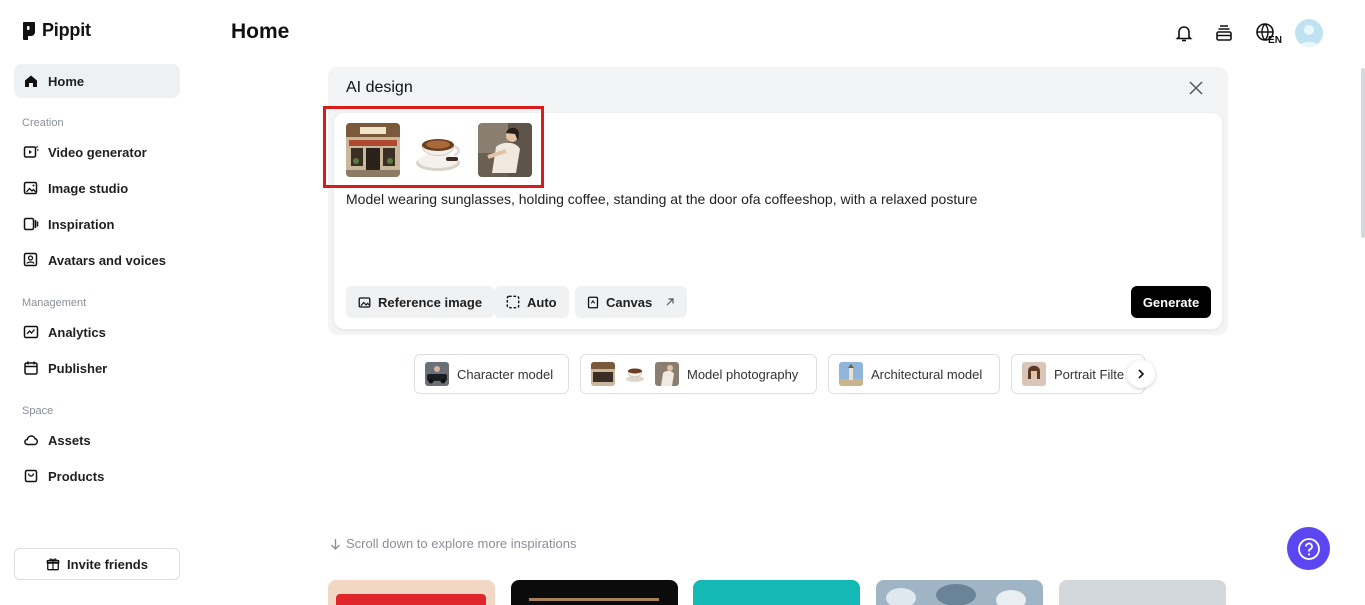  I want to click on coffee-thumbnail, so click(635, 374).